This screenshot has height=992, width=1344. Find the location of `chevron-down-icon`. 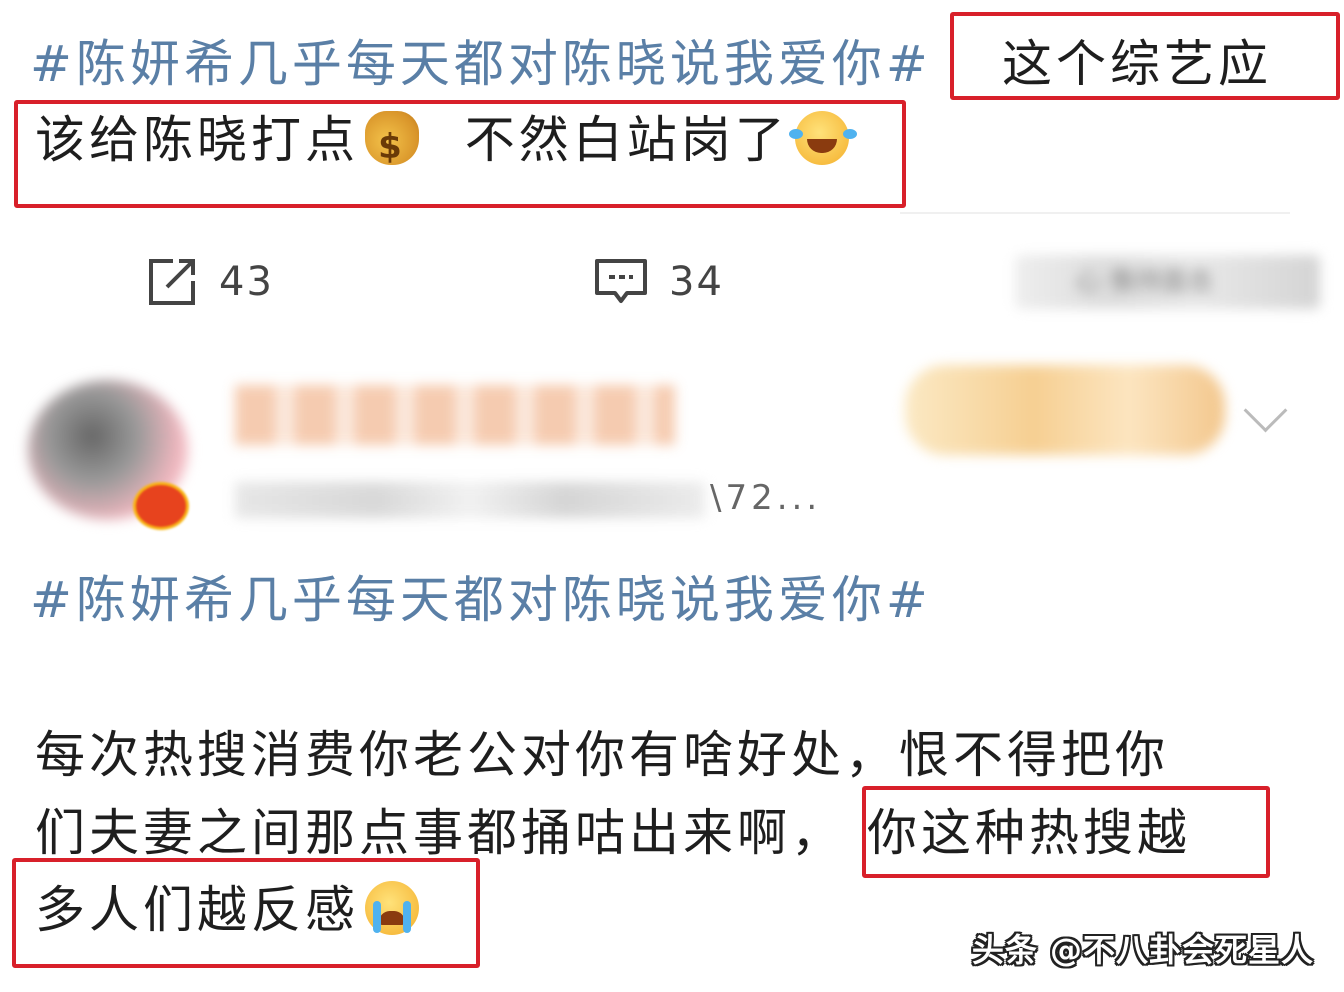

chevron-down-icon is located at coordinates (1265, 410).